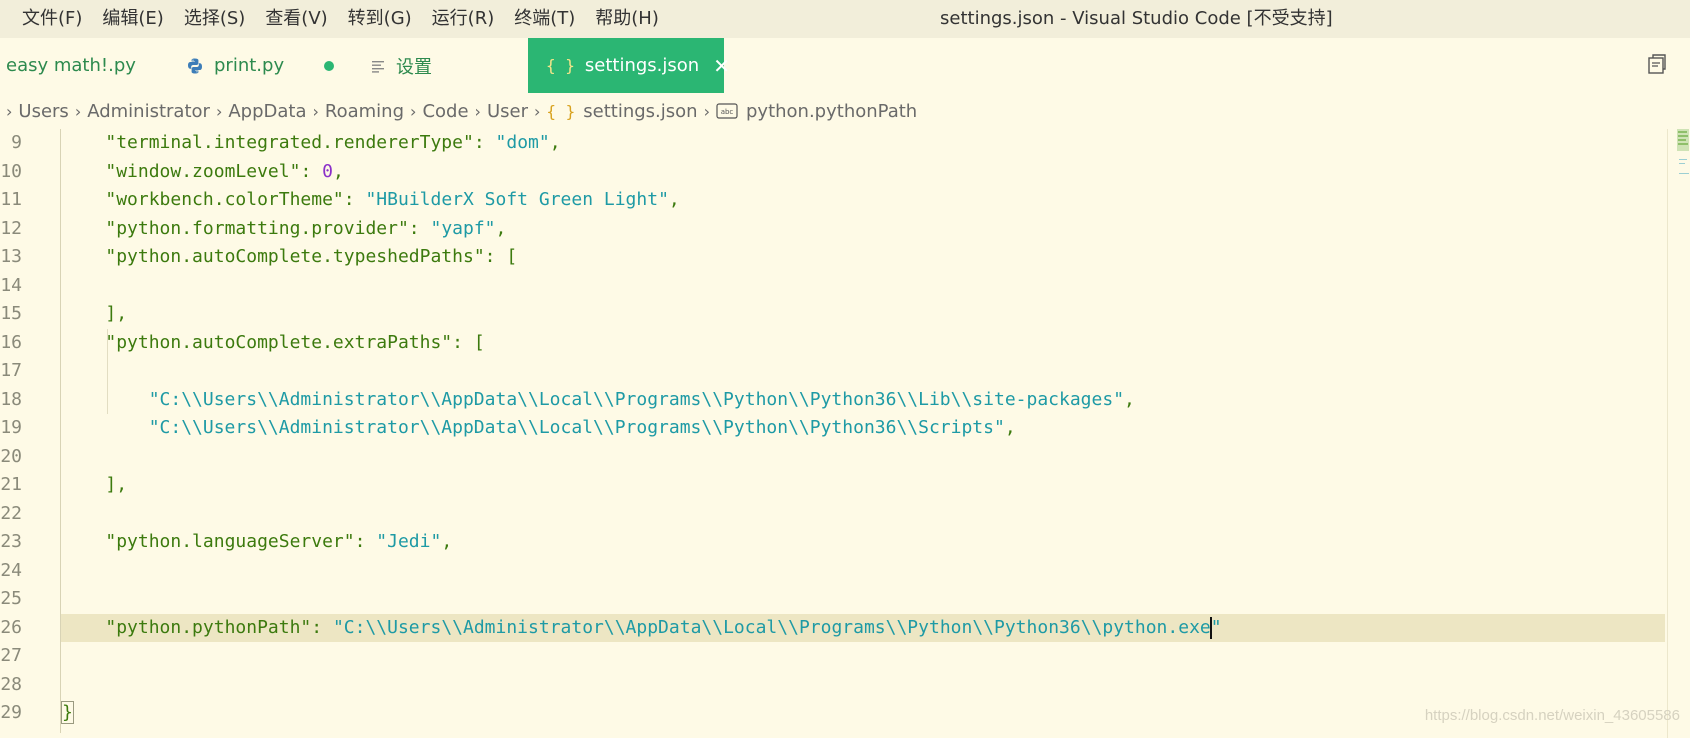 The image size is (1690, 738). Describe the element at coordinates (11, 342) in the screenshot. I see `line-number: 16` at that location.